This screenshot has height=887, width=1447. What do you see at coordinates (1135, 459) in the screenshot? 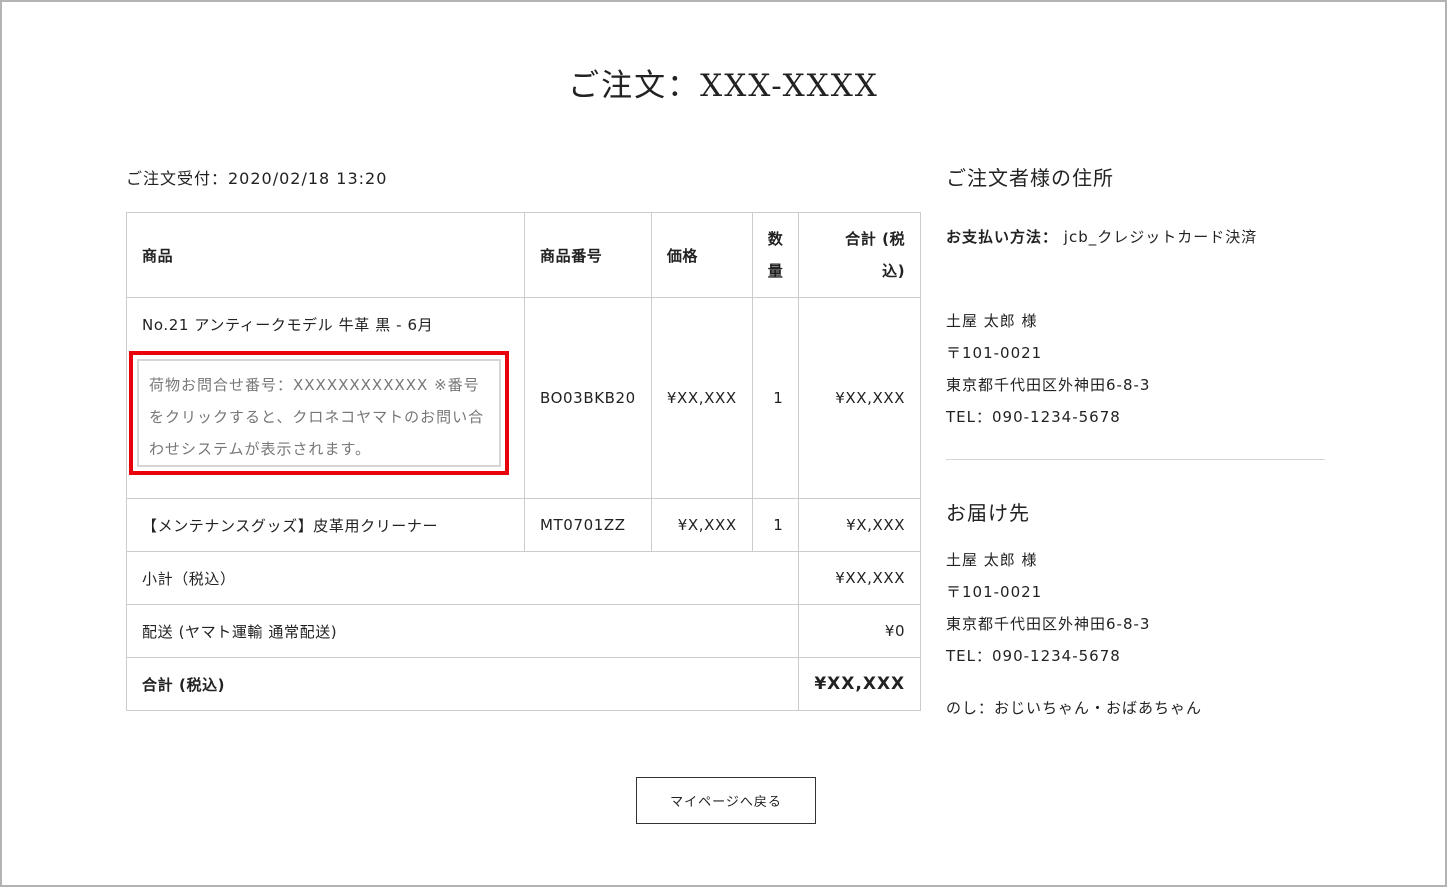
I see `section-divider` at bounding box center [1135, 459].